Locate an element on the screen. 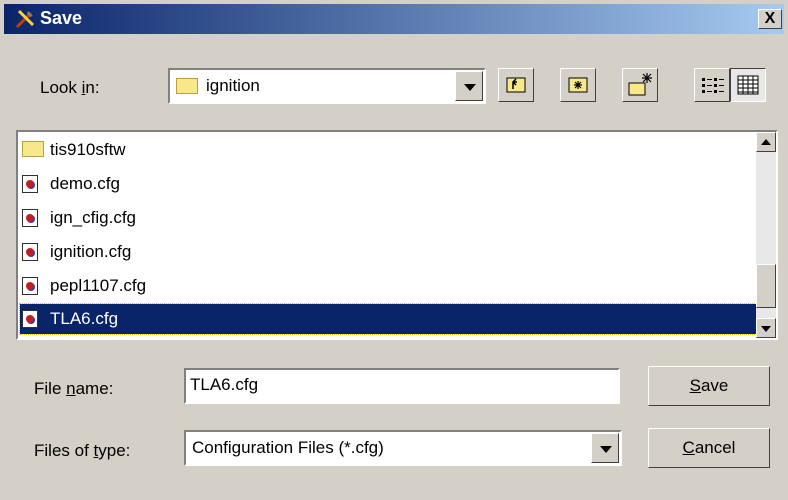 The image size is (788, 500). new-folder-icon is located at coordinates (640, 84).